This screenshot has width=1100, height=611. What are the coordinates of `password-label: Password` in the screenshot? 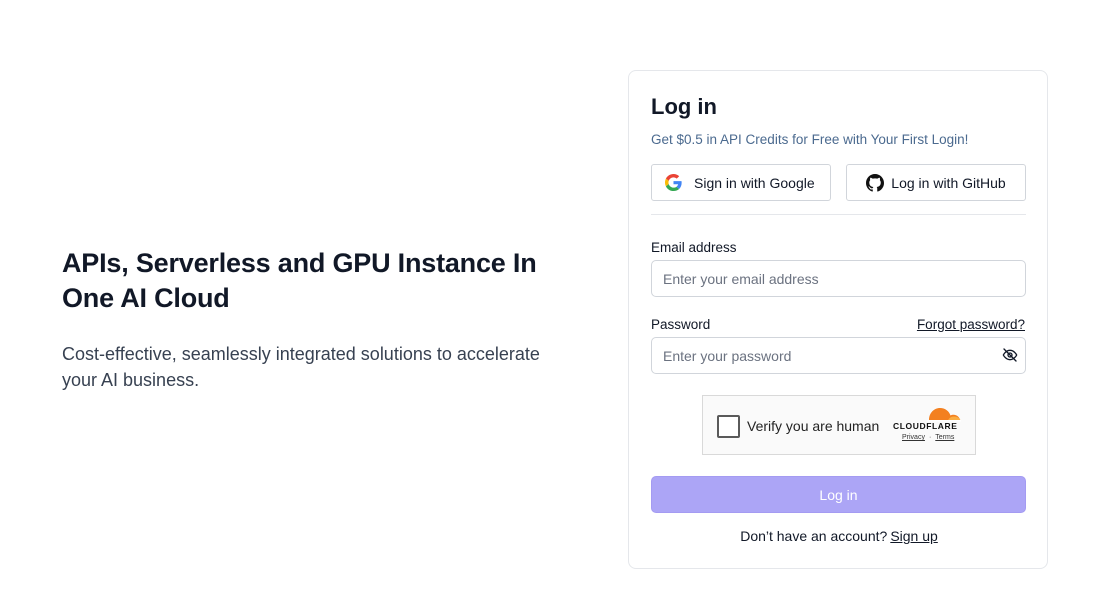 It's located at (681, 324).